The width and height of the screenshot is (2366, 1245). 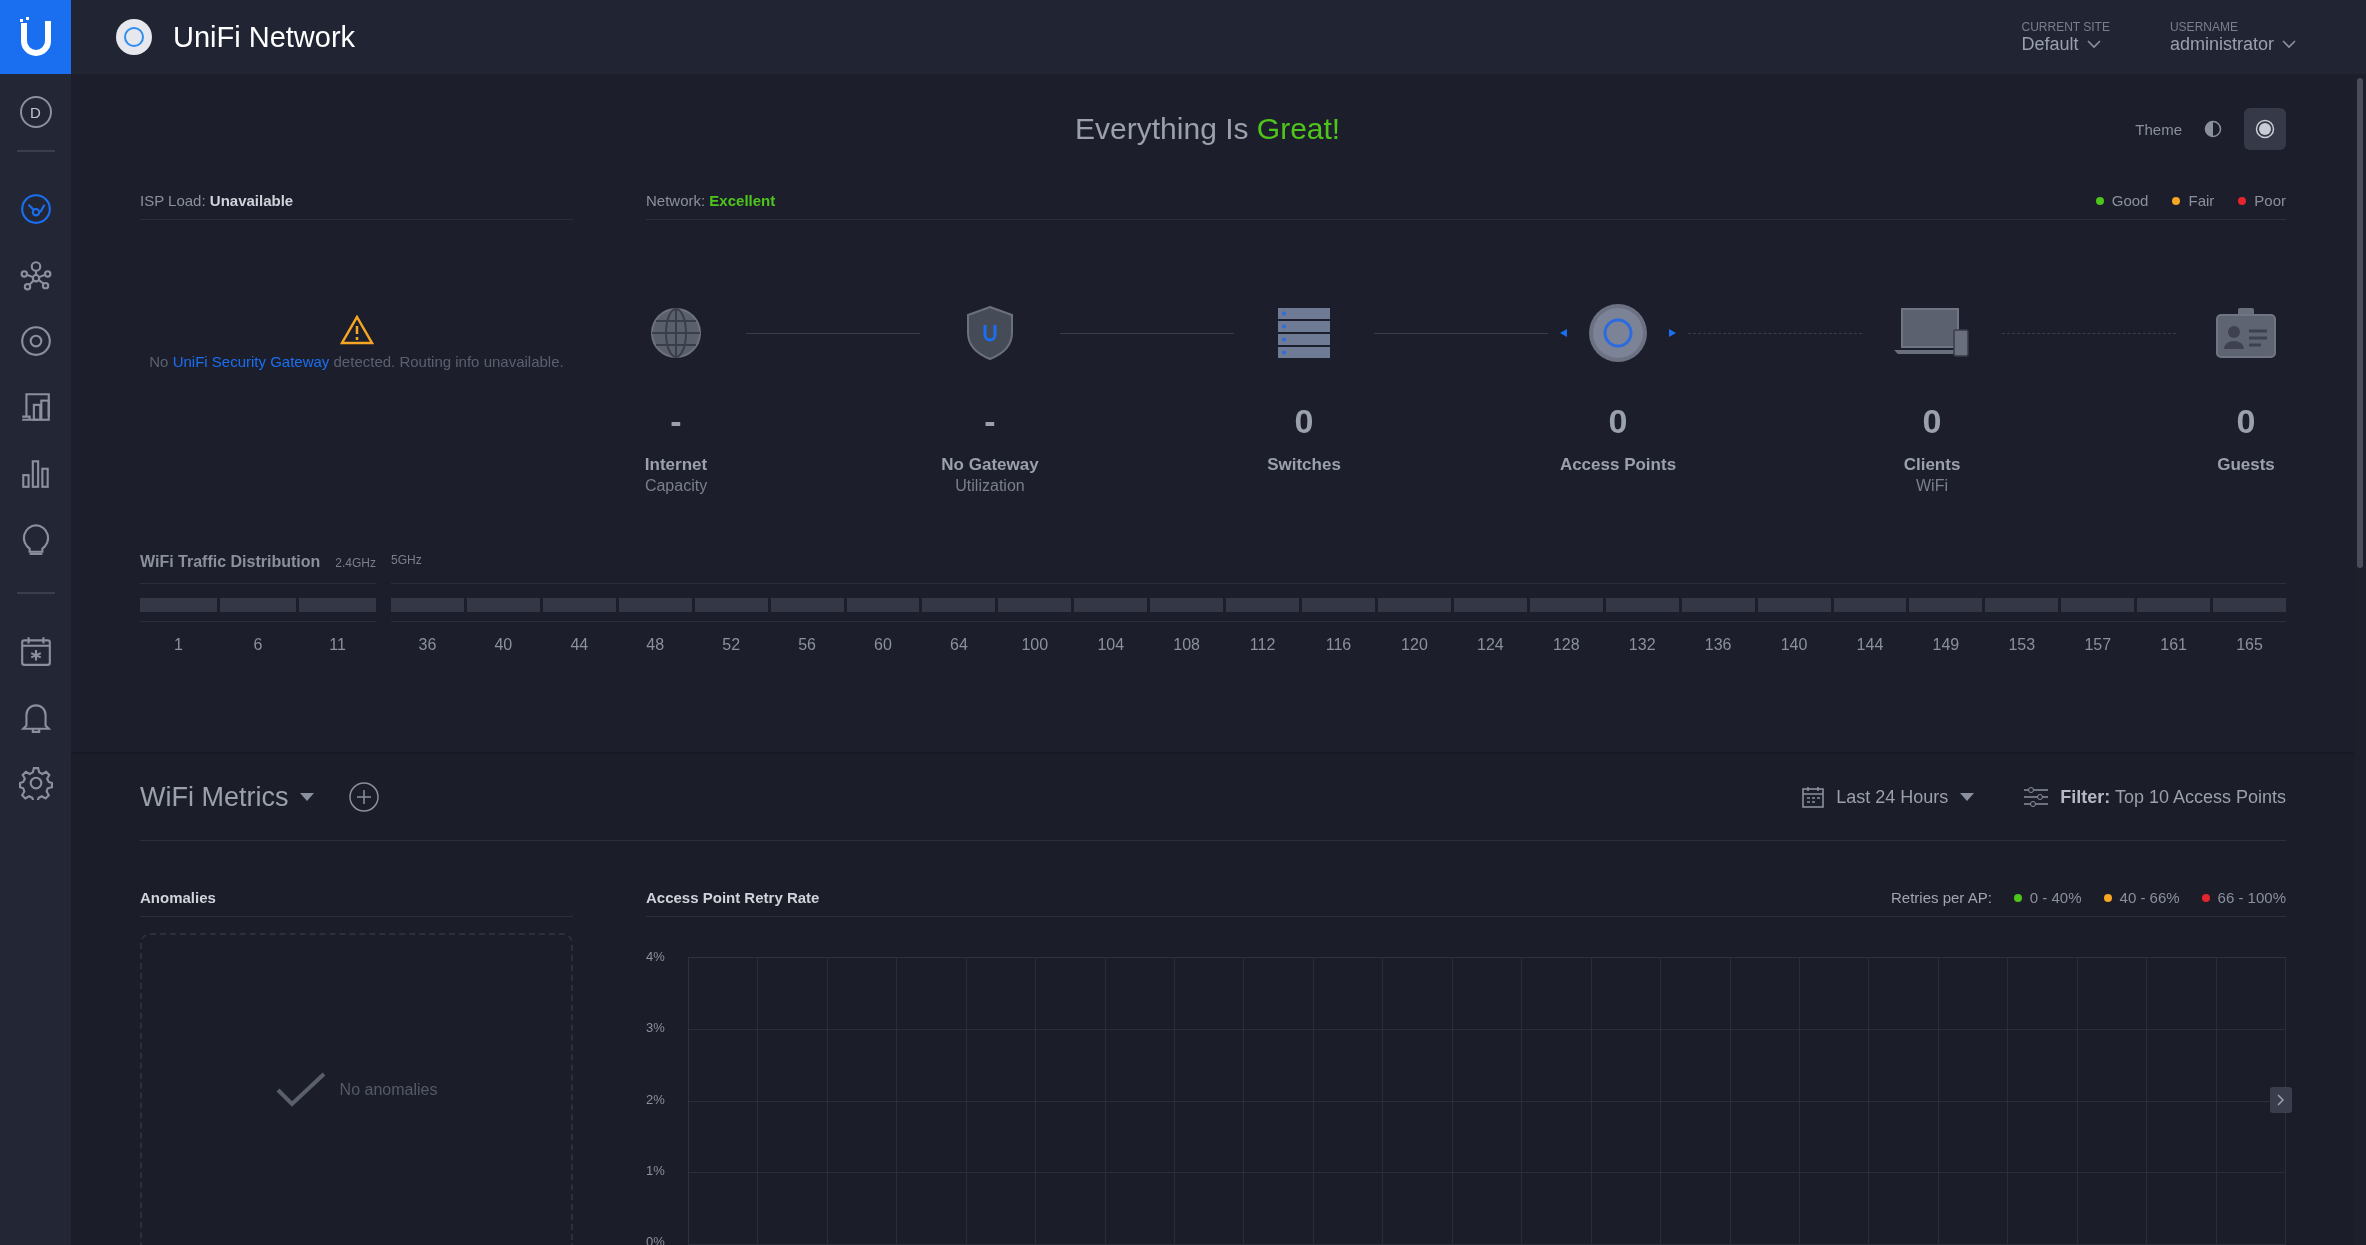 I want to click on add-icon, so click(x=364, y=797).